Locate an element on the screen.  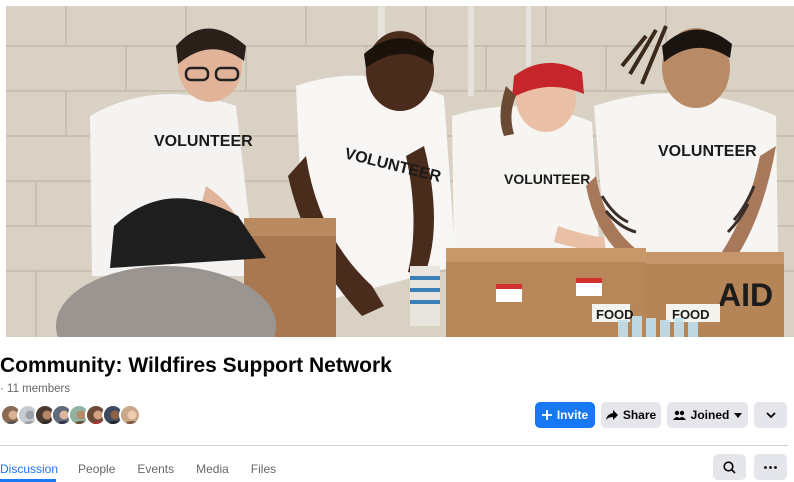
share-label: Share is located at coordinates (639, 415).